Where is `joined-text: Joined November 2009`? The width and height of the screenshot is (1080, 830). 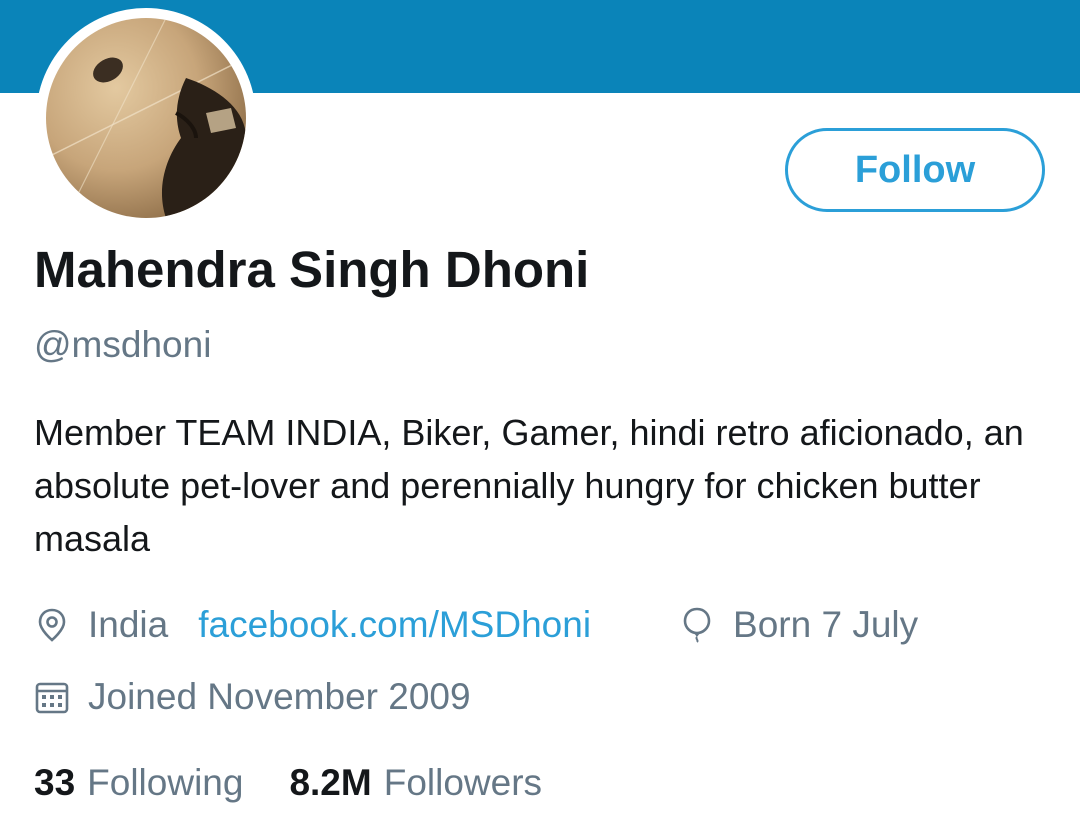
joined-text: Joined November 2009 is located at coordinates (279, 696).